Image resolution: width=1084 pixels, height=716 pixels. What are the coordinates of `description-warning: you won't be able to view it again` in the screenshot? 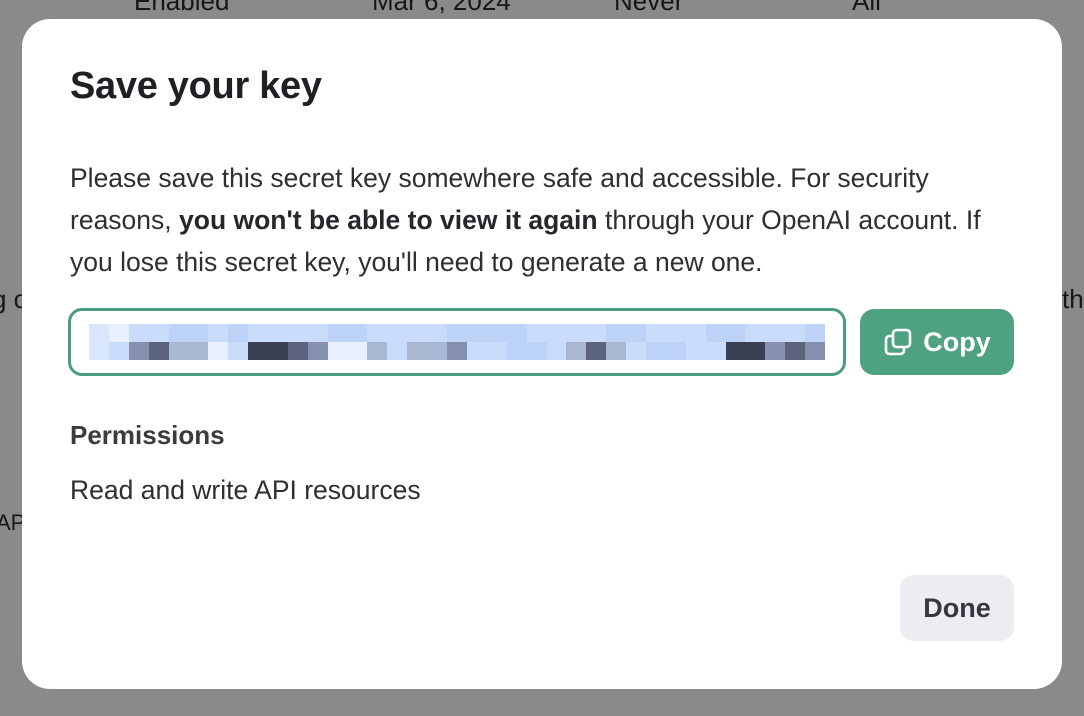 It's located at (388, 220).